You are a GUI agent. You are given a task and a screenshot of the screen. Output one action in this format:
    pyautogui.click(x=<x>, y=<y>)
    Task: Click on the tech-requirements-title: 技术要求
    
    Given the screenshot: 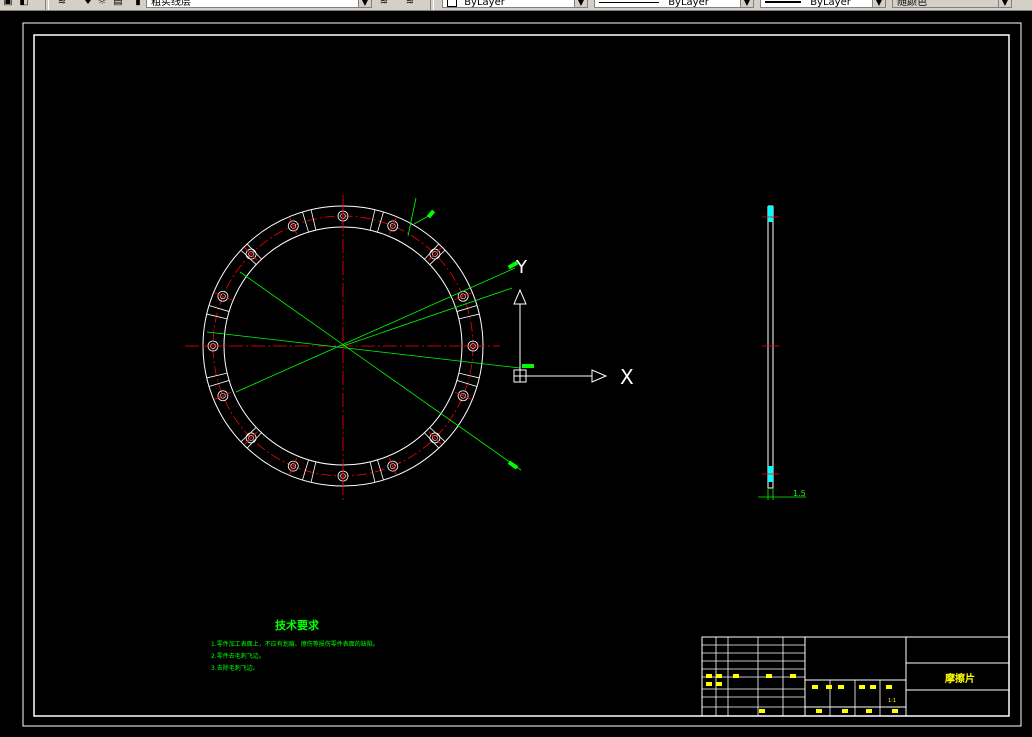 What is the action you would take?
    pyautogui.click(x=297, y=625)
    